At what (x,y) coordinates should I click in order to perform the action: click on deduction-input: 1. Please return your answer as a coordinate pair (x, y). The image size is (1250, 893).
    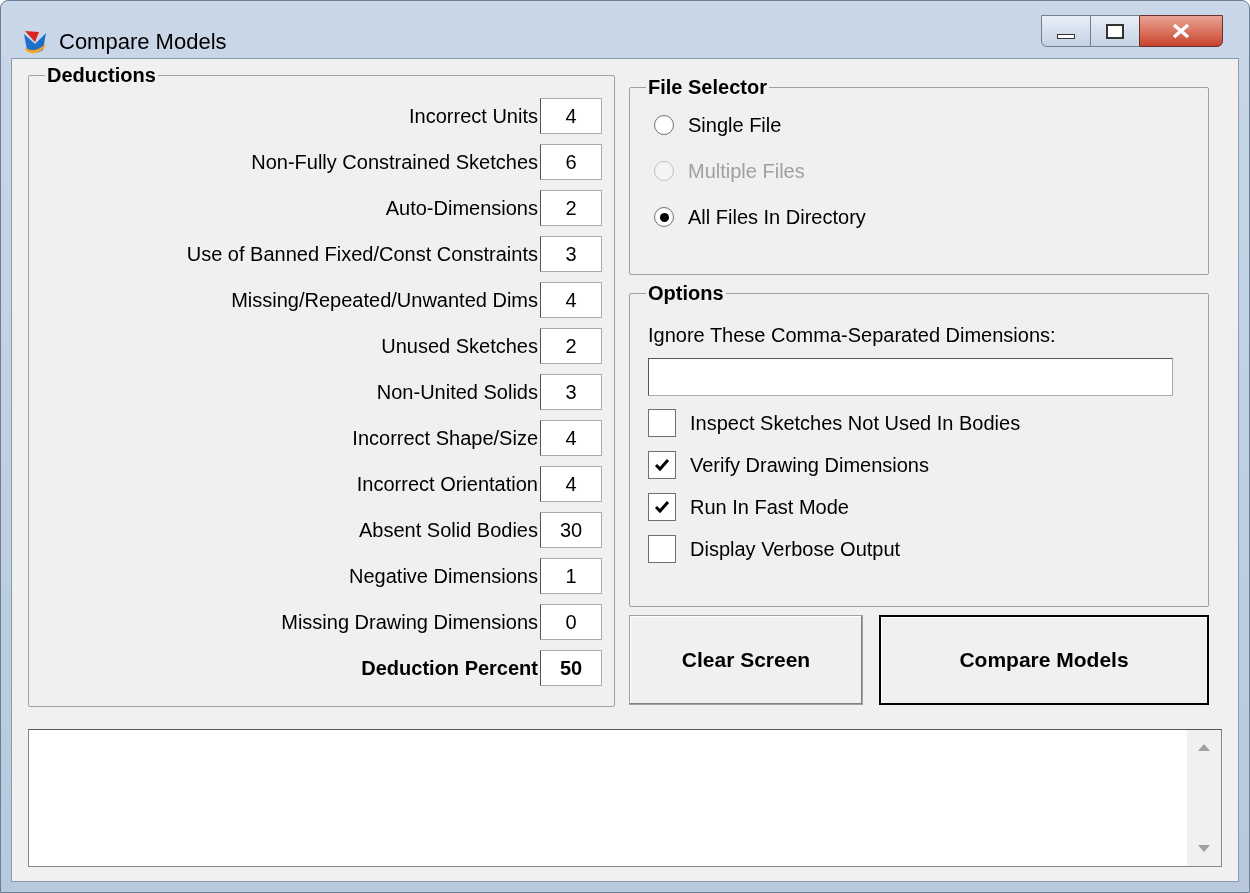
    Looking at the image, I should click on (571, 576).